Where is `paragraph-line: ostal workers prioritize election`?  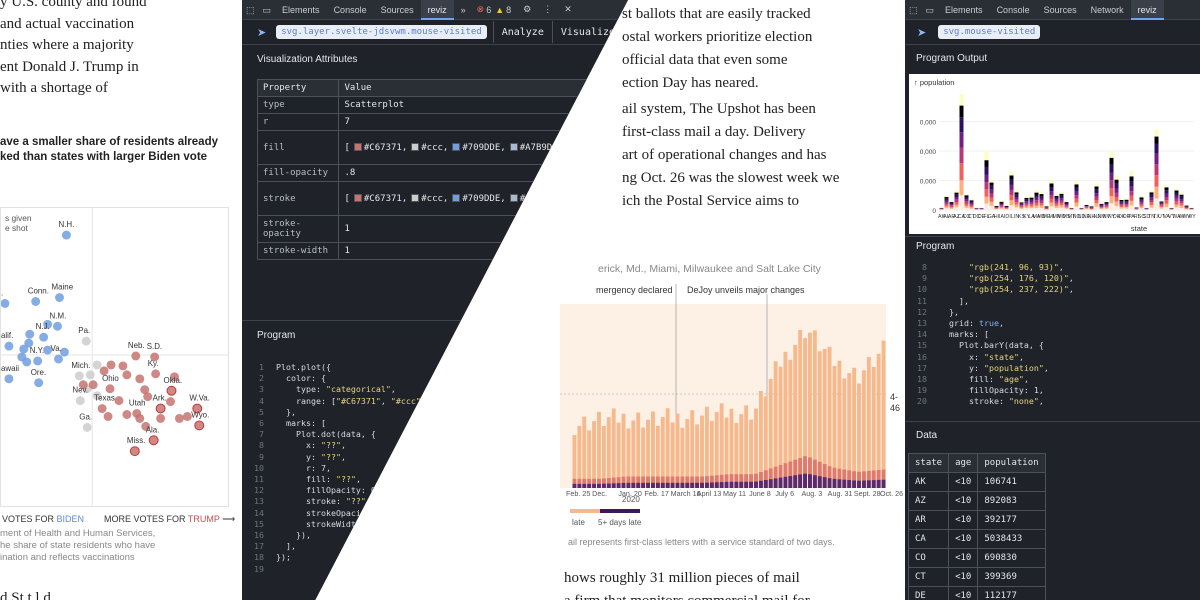 paragraph-line: ostal workers prioritize election is located at coordinates (717, 37).